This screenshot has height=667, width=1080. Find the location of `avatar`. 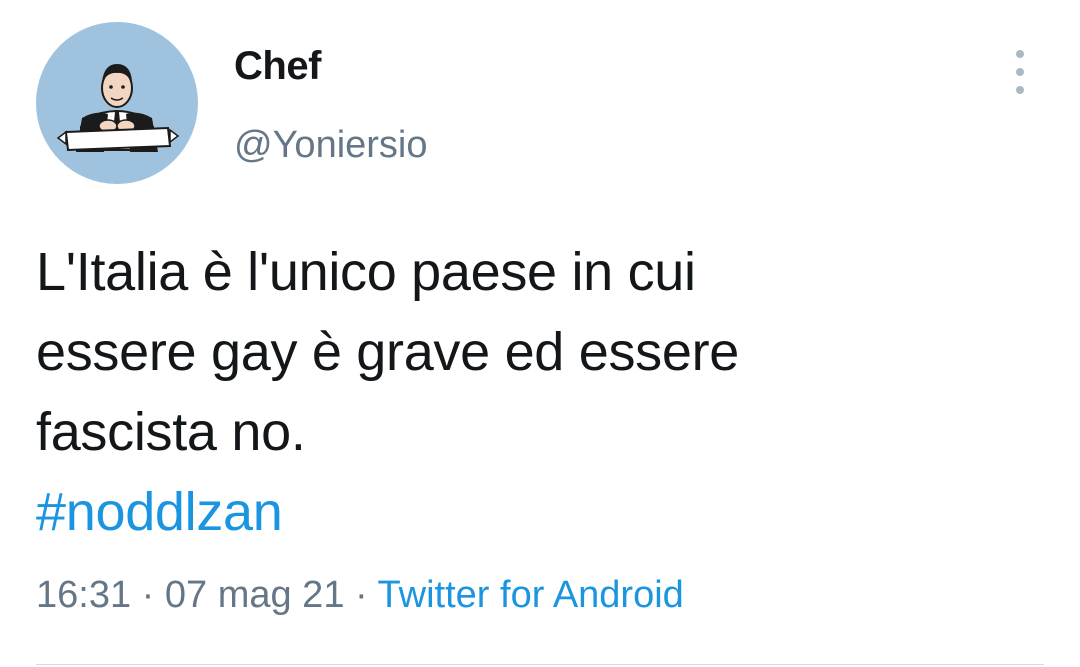

avatar is located at coordinates (117, 103).